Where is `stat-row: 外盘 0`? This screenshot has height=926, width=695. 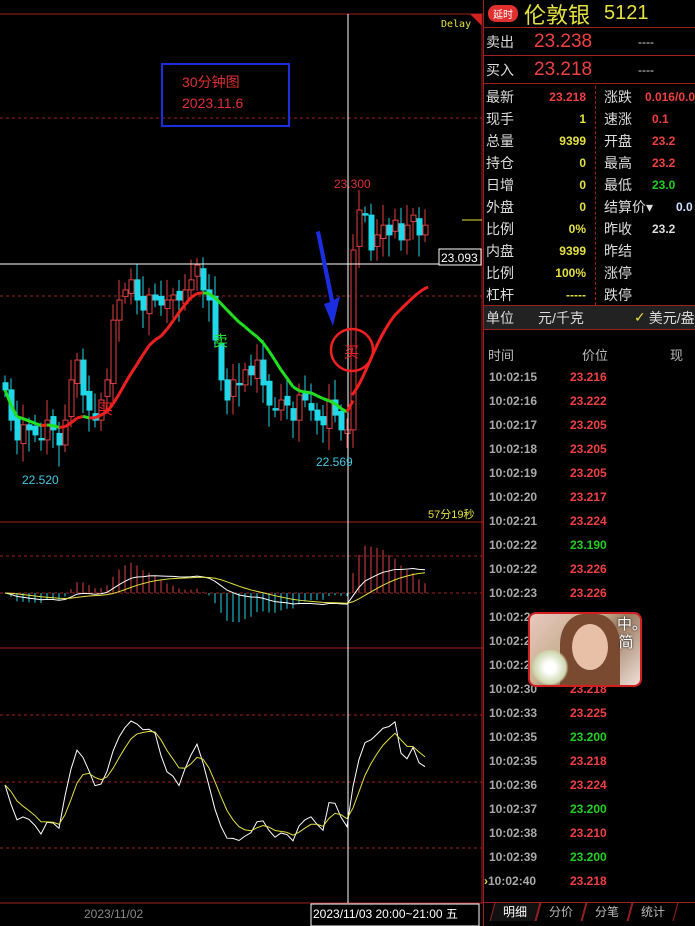
stat-row: 外盘 0 is located at coordinates (539, 207).